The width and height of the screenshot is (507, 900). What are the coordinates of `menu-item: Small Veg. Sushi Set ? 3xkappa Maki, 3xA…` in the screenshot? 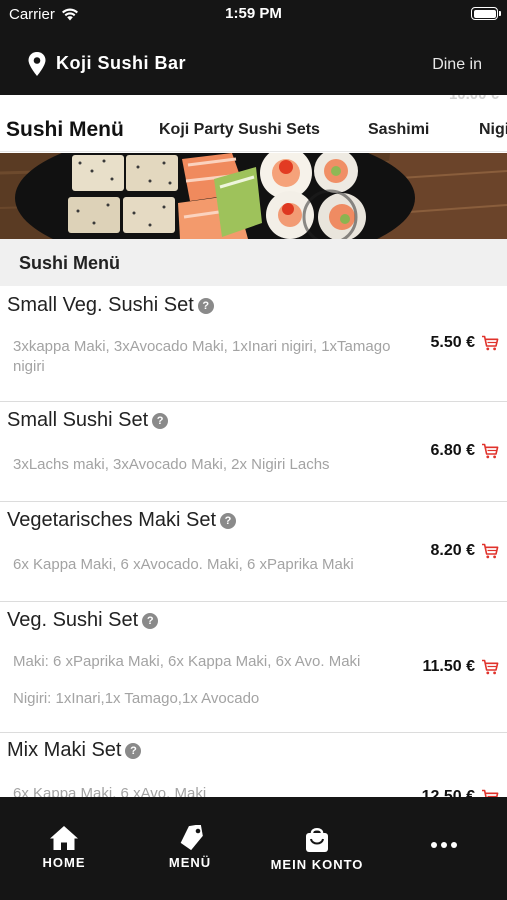 It's located at (253, 344).